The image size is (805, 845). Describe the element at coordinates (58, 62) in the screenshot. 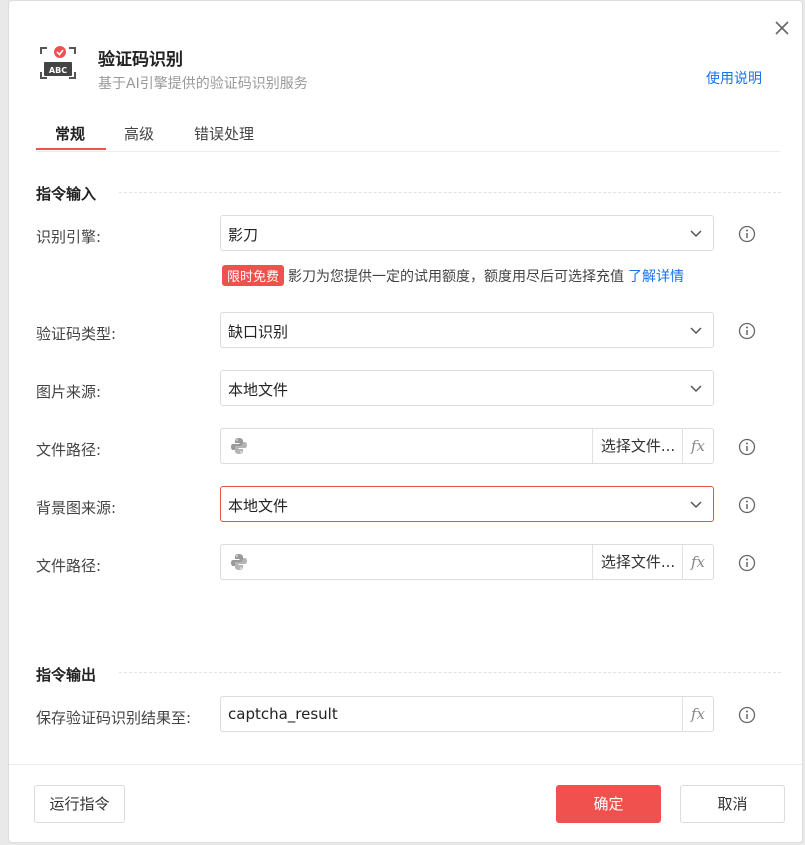

I see `captcha-app-icon: ABC` at that location.